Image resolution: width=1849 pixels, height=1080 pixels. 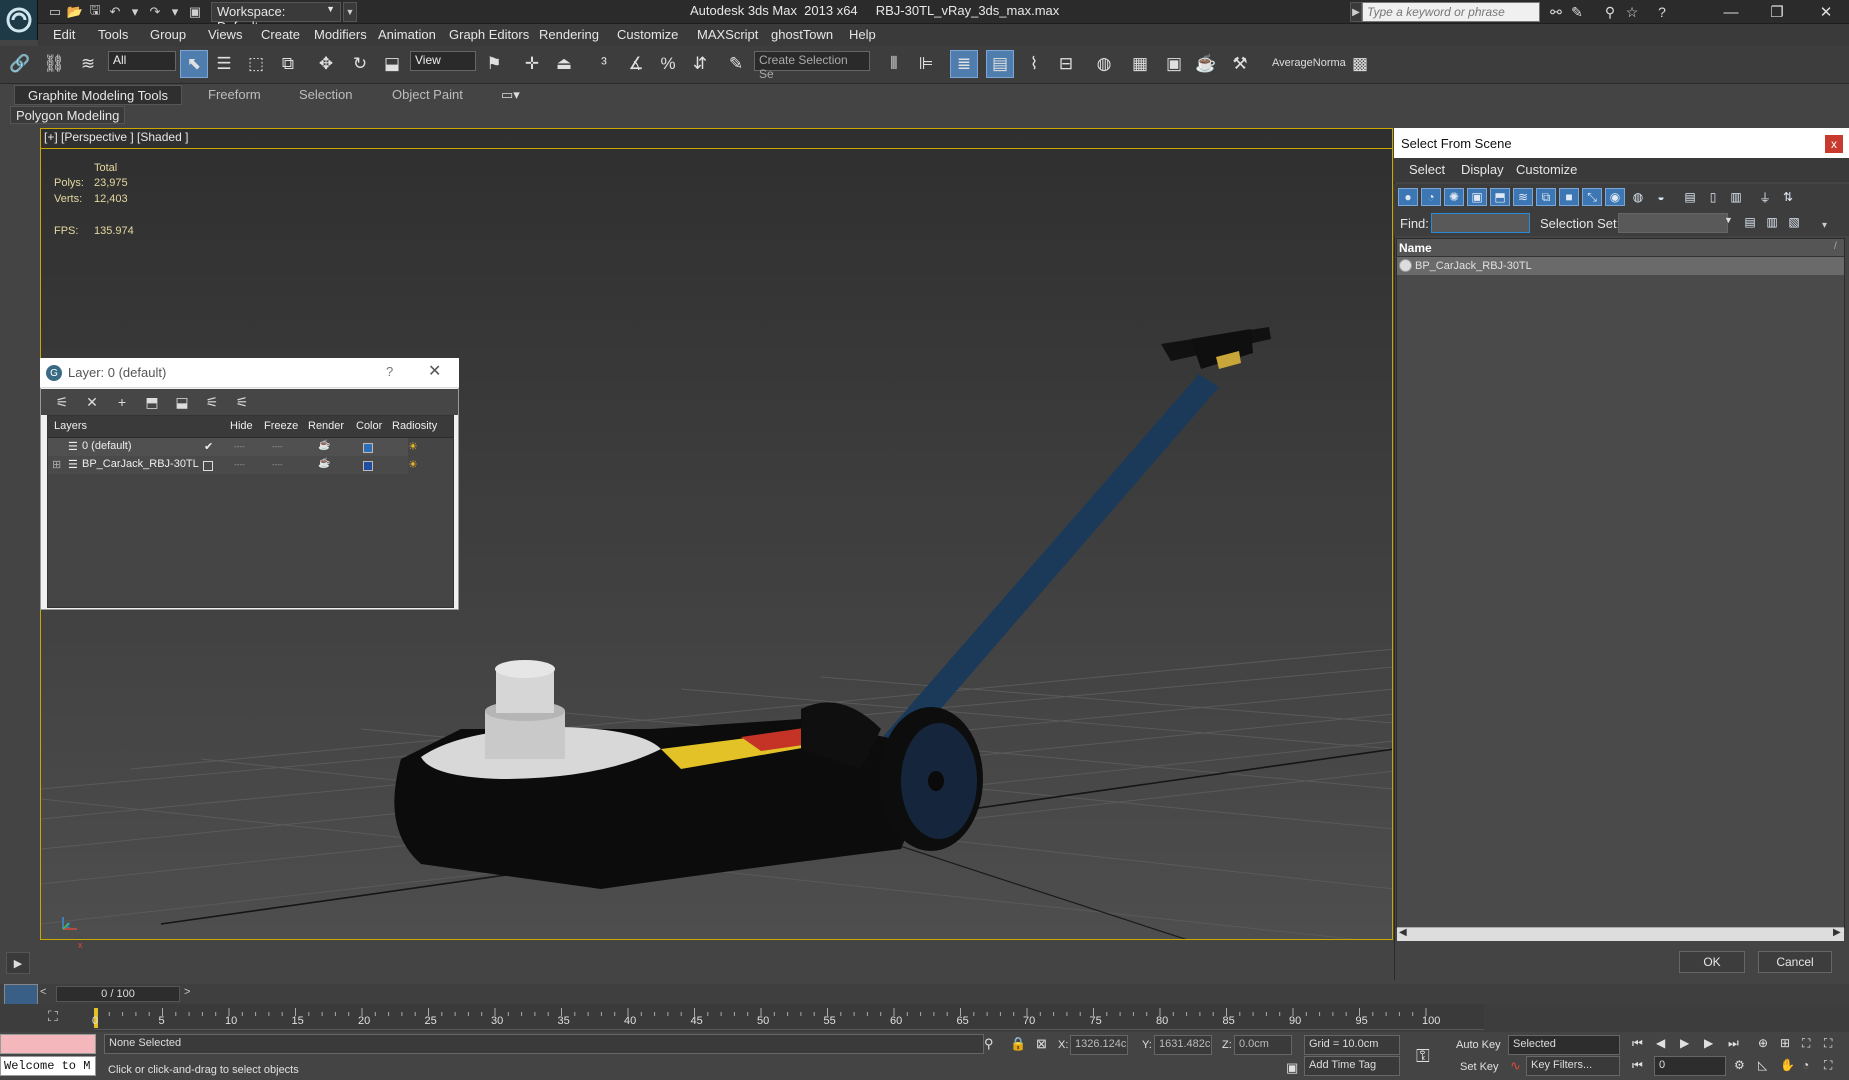 I want to click on viewport-label-menu: [+] [Perspective ] [Shaded ], so click(x=116, y=137).